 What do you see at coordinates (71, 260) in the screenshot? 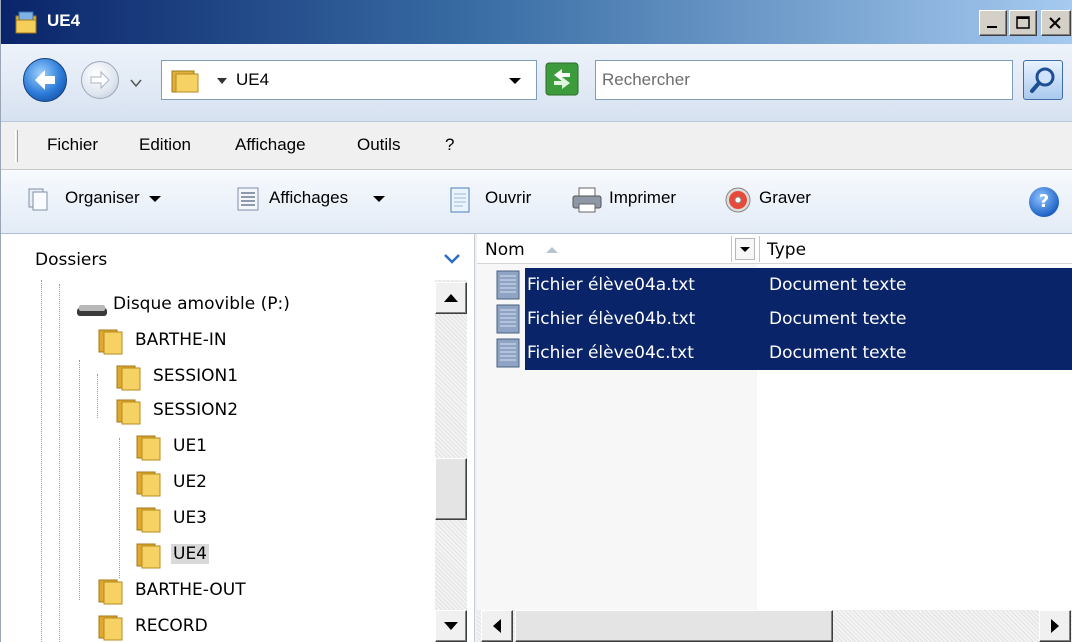
I see `folders-title: Dossiers` at bounding box center [71, 260].